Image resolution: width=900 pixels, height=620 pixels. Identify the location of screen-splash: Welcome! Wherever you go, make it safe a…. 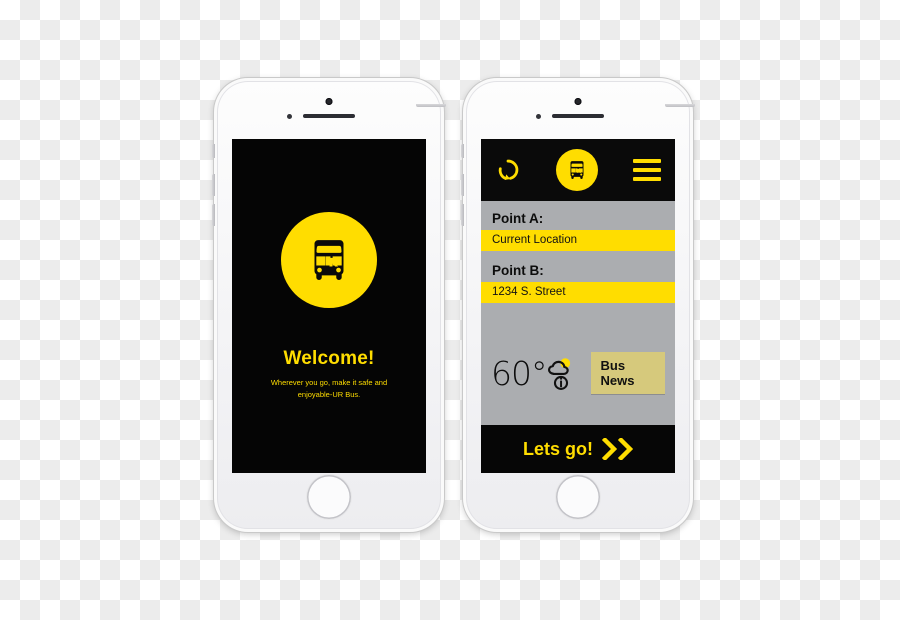
(329, 306).